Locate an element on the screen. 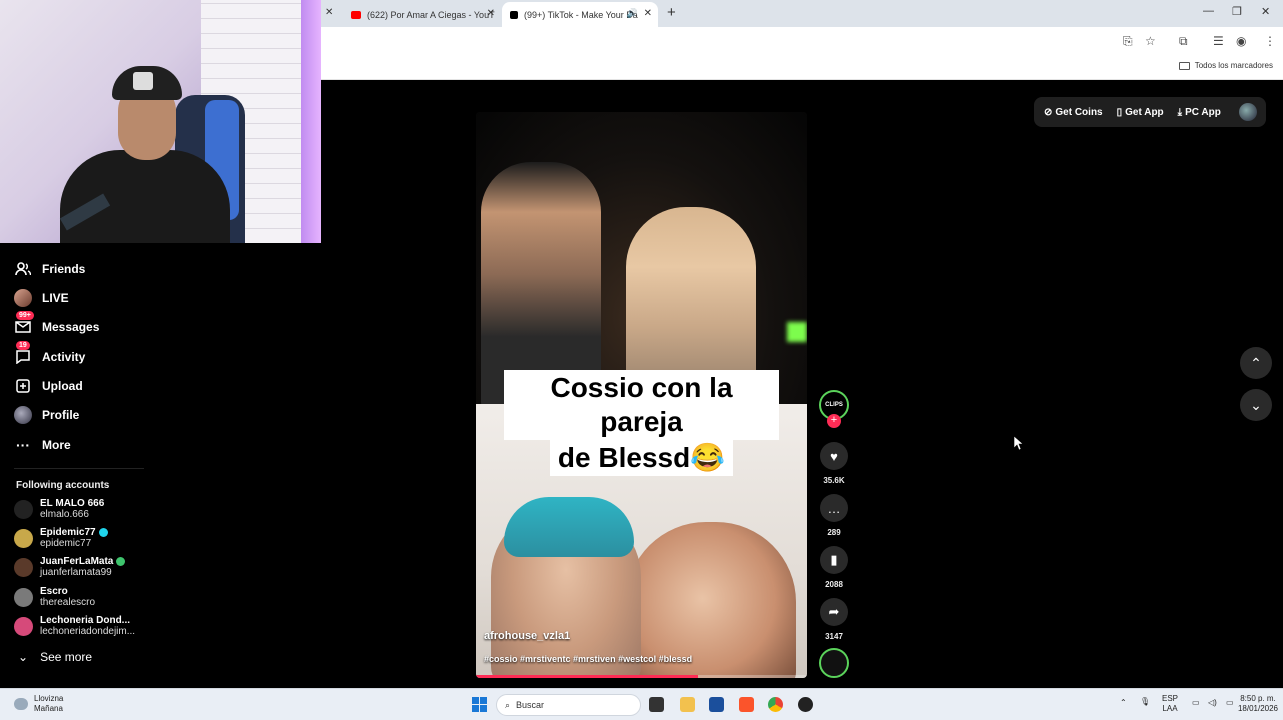 Image resolution: width=1283 pixels, height=720 pixels. following-account: JuanFerLaMata juanferlamata99 is located at coordinates (70, 567).